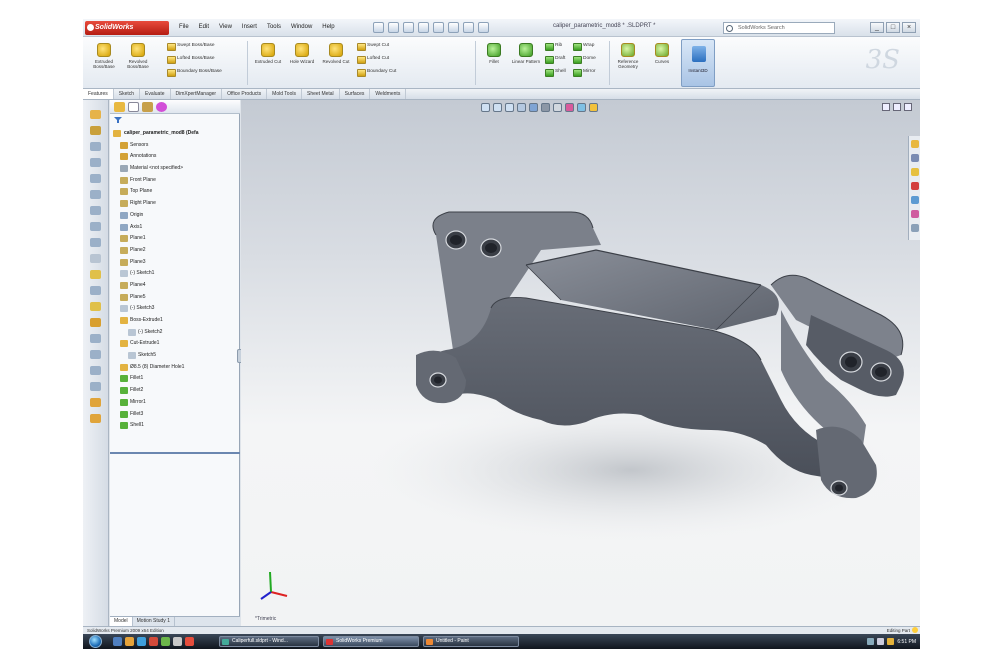 Image resolution: width=1002 pixels, height=668 pixels. What do you see at coordinates (154, 621) in the screenshot?
I see `tab-motion-study: Motion Study 1` at bounding box center [154, 621].